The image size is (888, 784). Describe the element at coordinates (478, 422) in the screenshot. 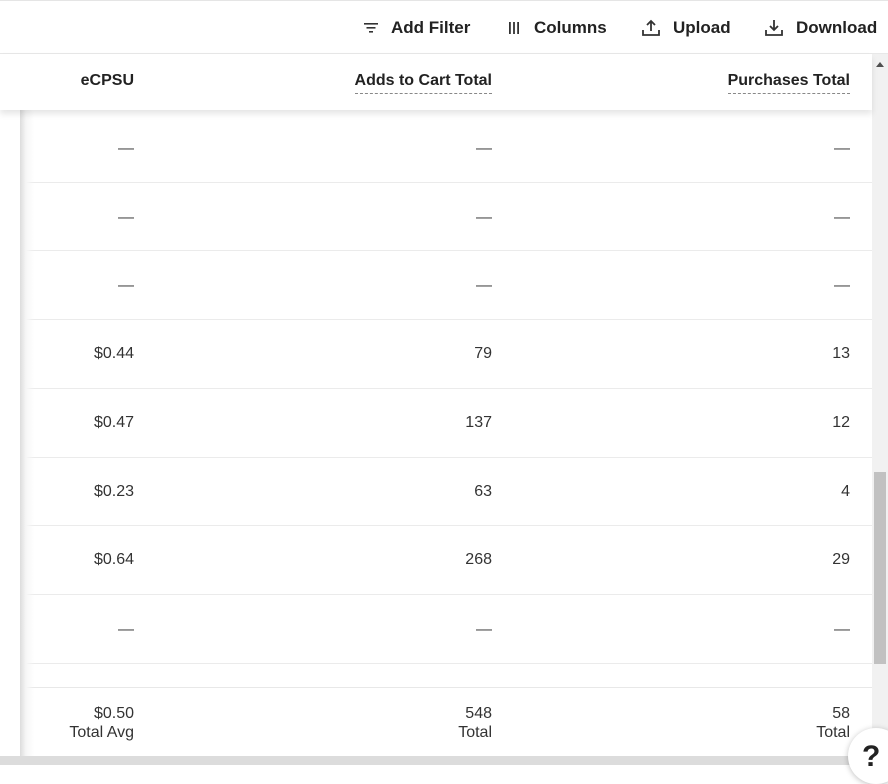

I see `cell-adds-to-cart: 137` at that location.